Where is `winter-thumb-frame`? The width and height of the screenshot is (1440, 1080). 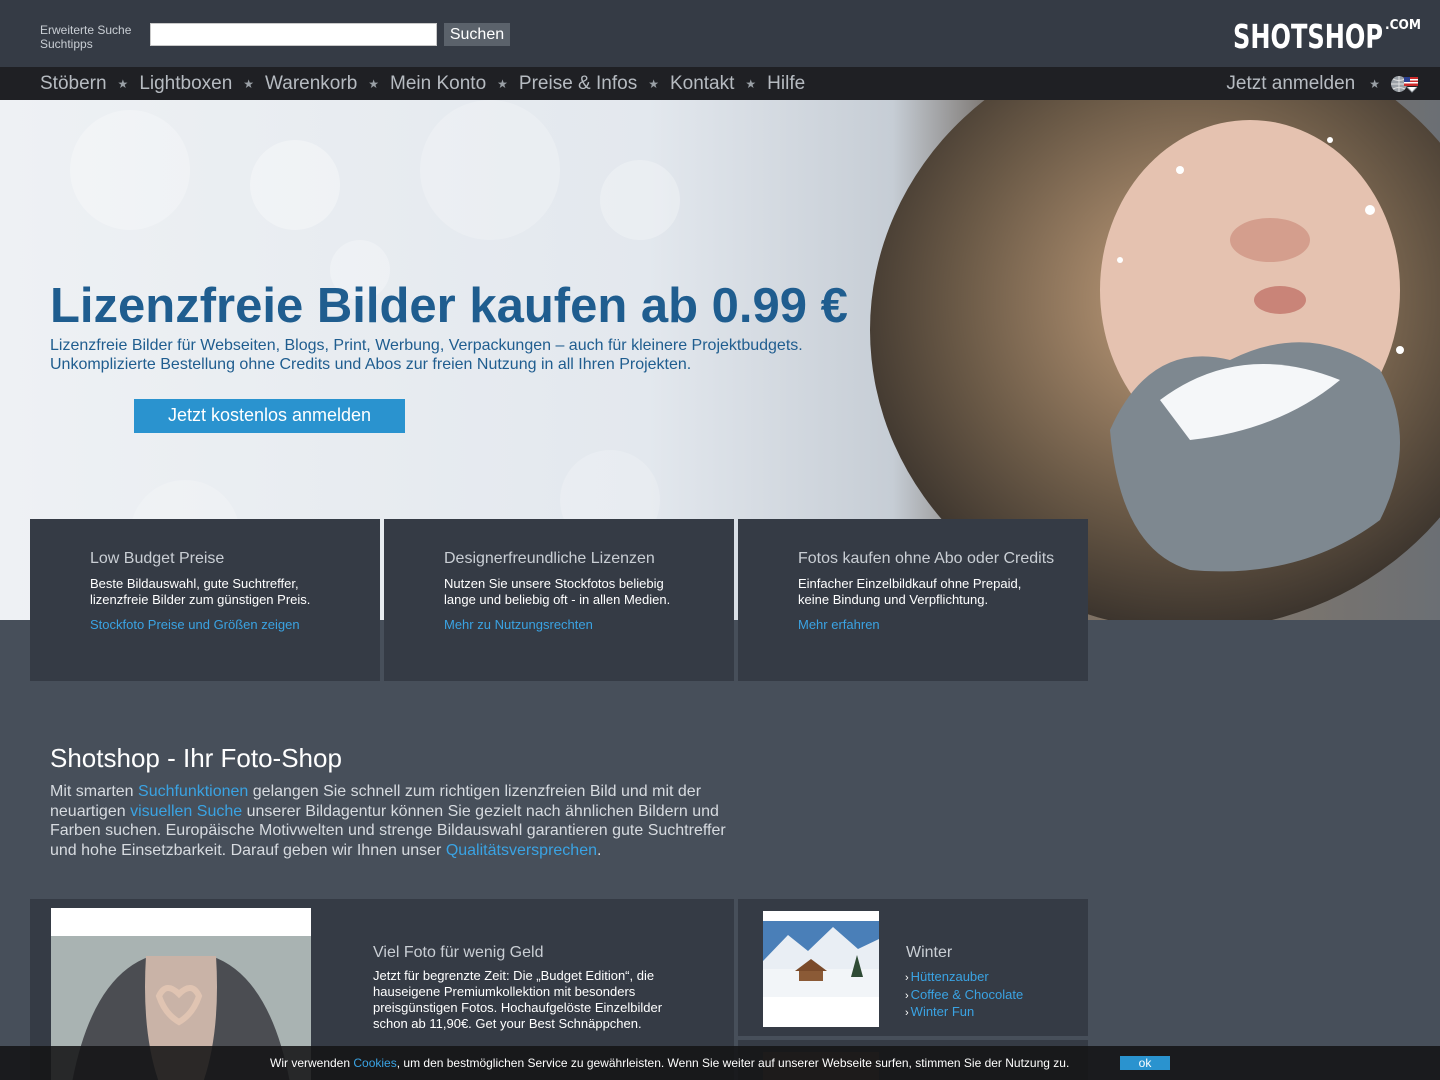
winter-thumb-frame is located at coordinates (821, 969).